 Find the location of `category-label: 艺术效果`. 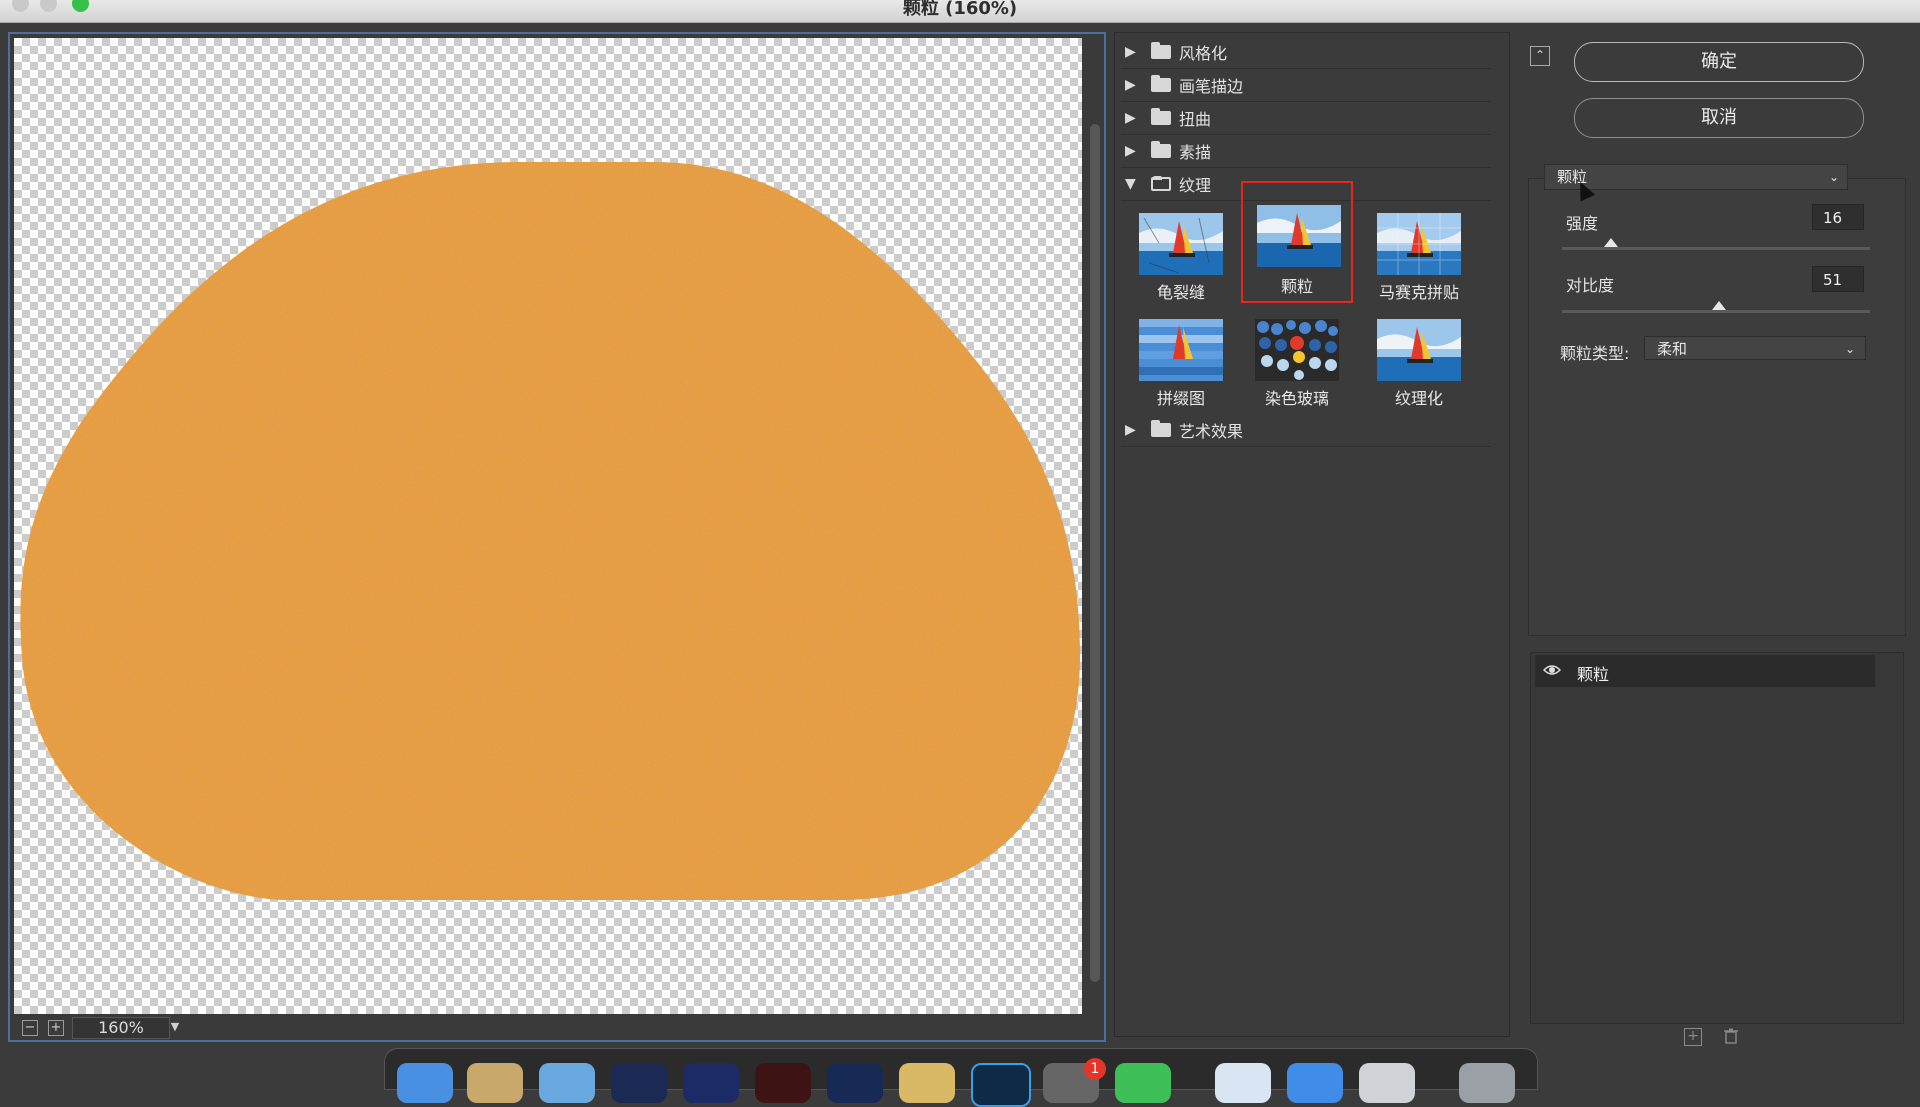

category-label: 艺术效果 is located at coordinates (1211, 431).